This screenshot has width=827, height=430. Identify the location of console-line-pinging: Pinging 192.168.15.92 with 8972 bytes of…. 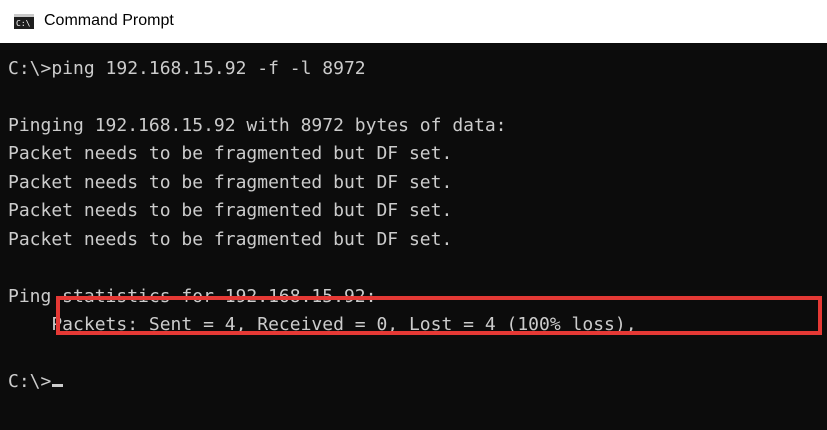
(257, 125).